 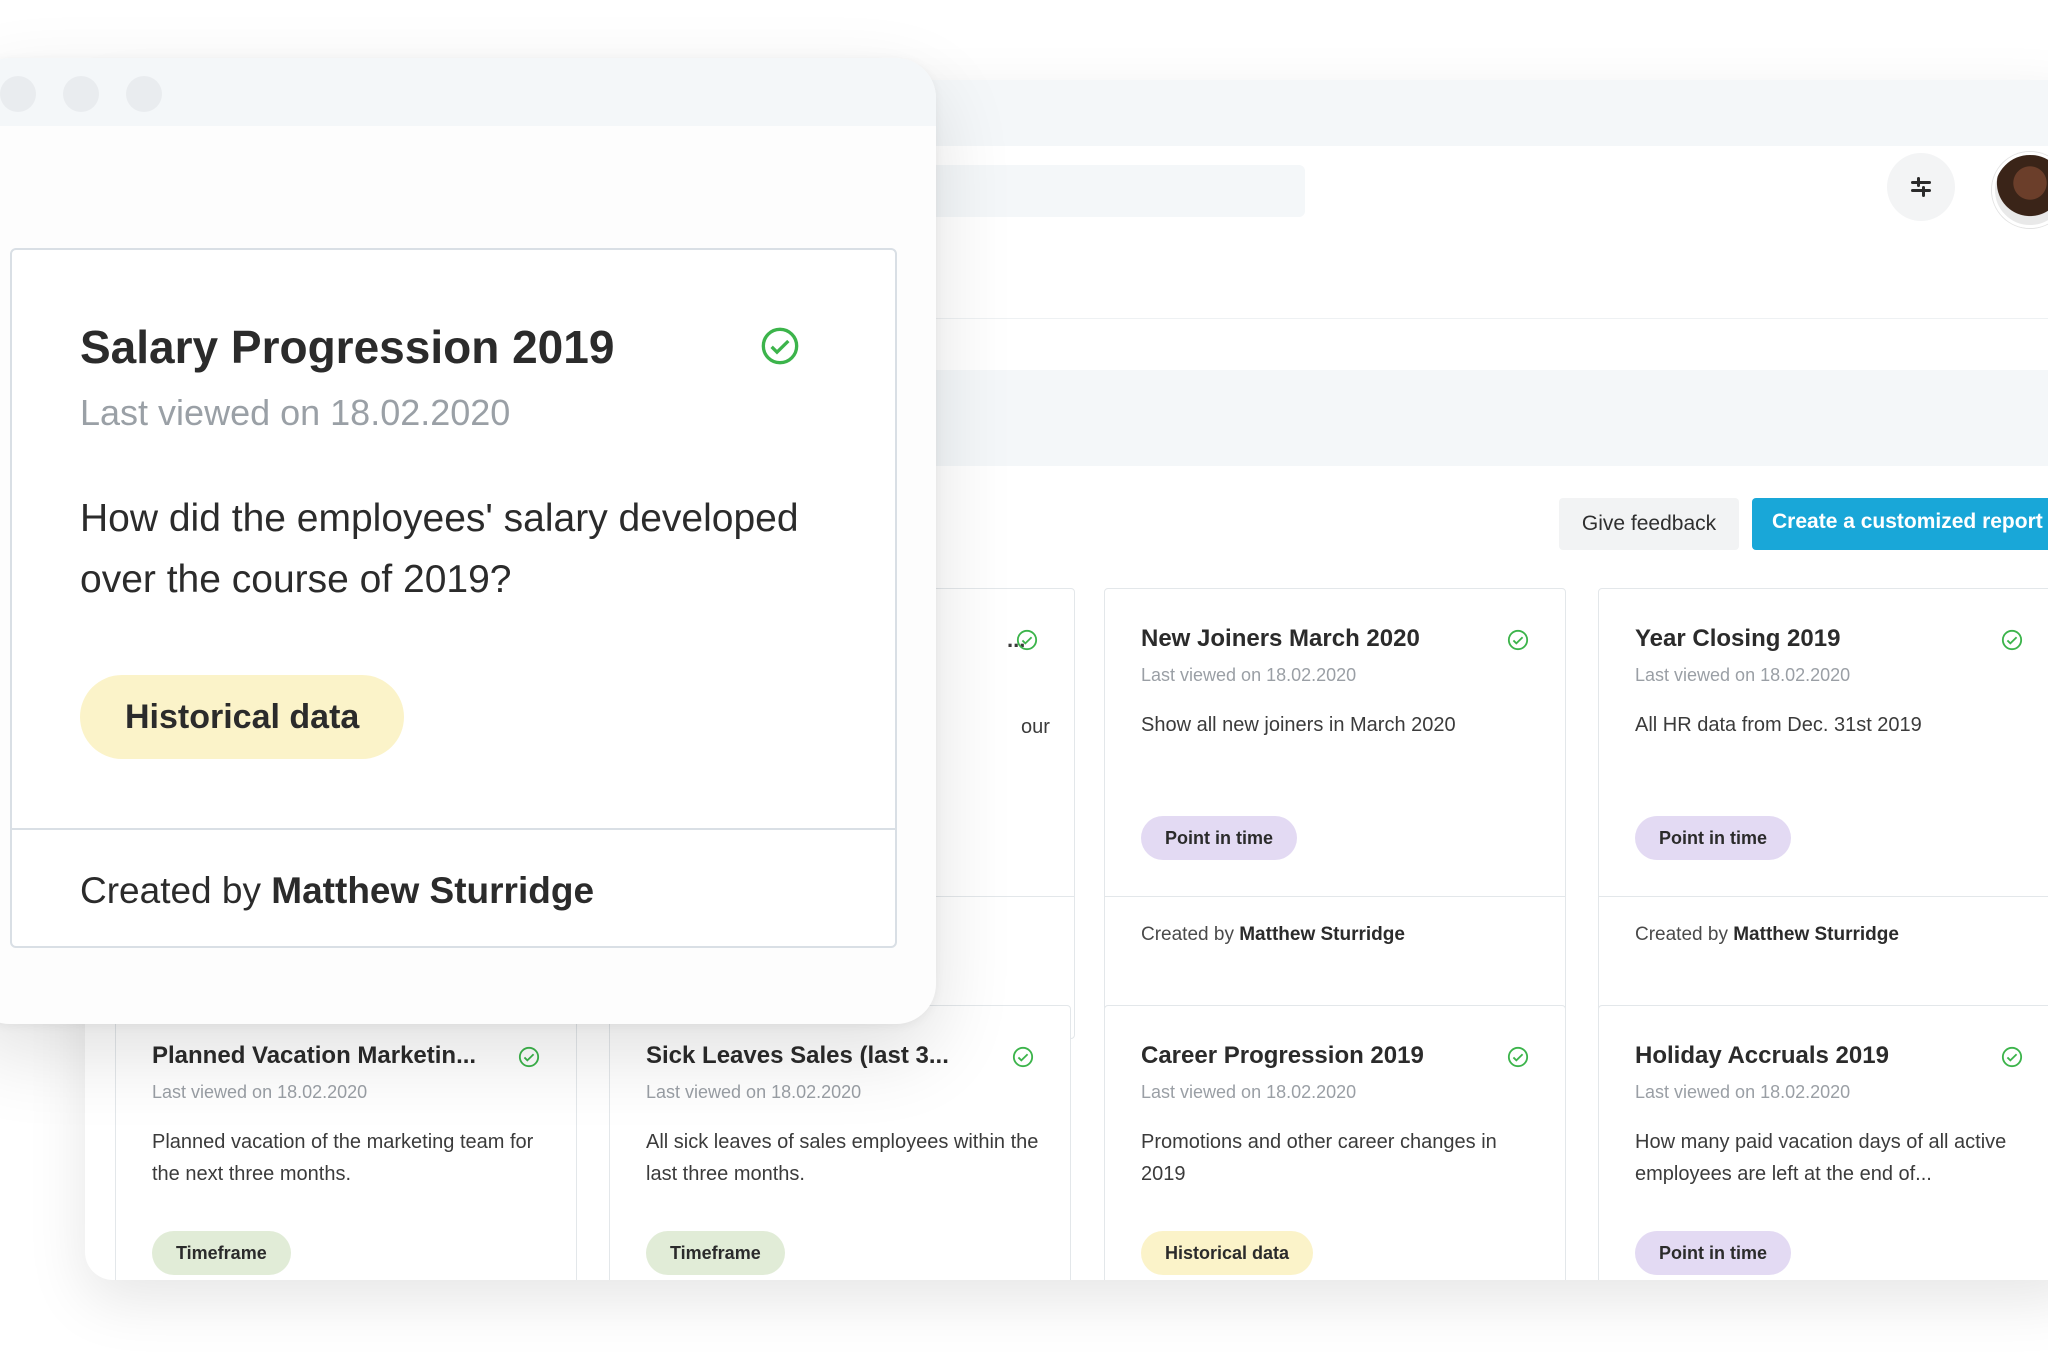 I want to click on window-titlebar, so click(x=468, y=92).